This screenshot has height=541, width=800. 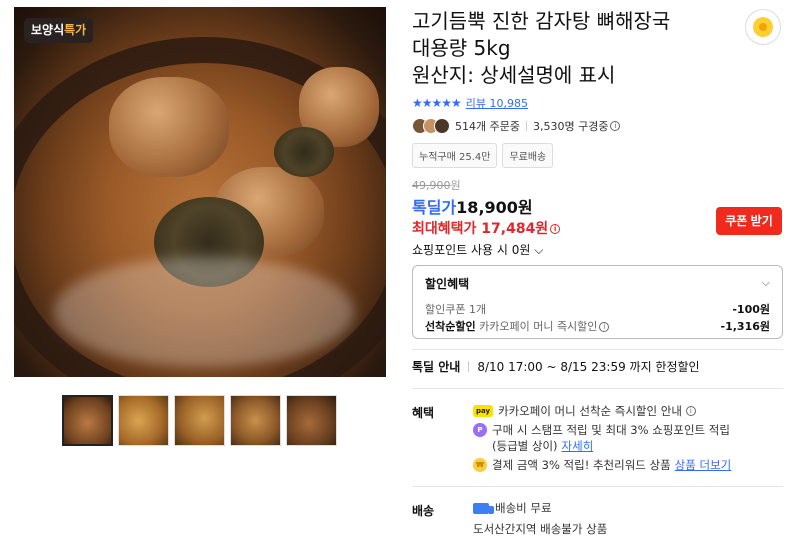 I want to click on benefit-reward: ₩ 결제 금액 3% 적립! 추천리워드 상품 상품 더보기, so click(x=602, y=465).